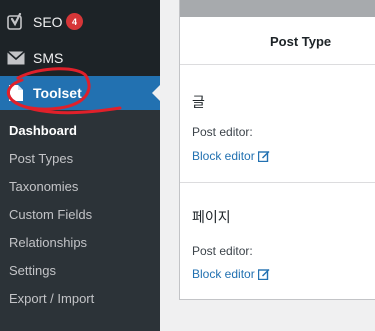 This screenshot has width=375, height=331. I want to click on column-header: Post Type, so click(277, 41).